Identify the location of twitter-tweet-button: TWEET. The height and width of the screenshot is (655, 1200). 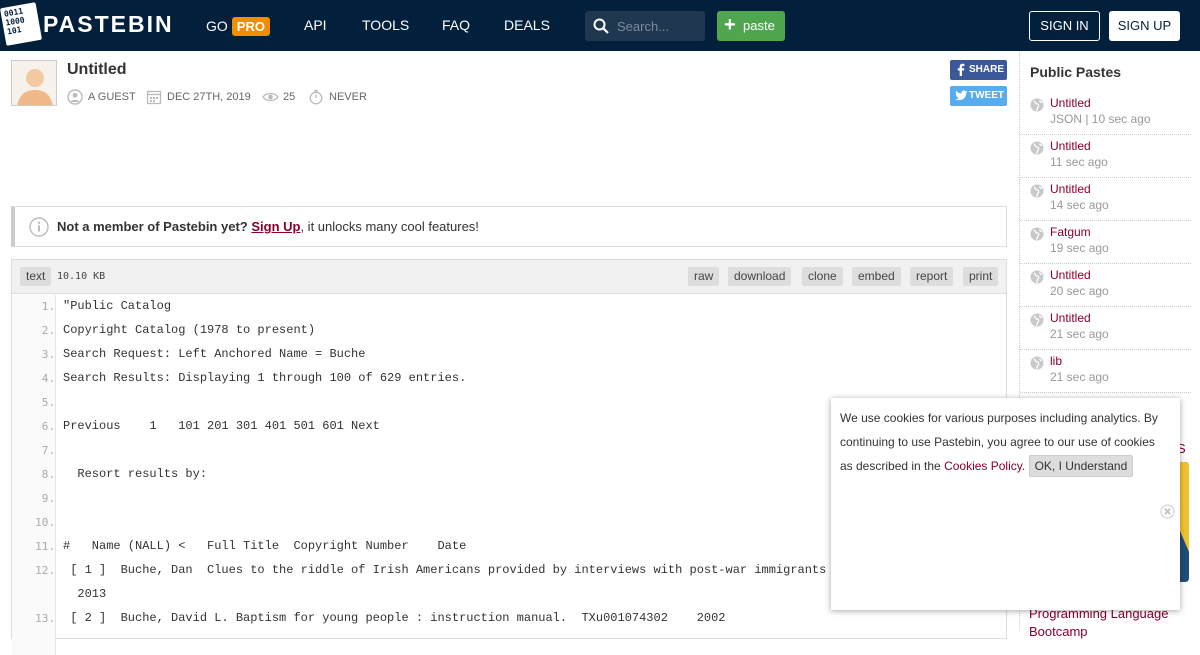
(978, 96).